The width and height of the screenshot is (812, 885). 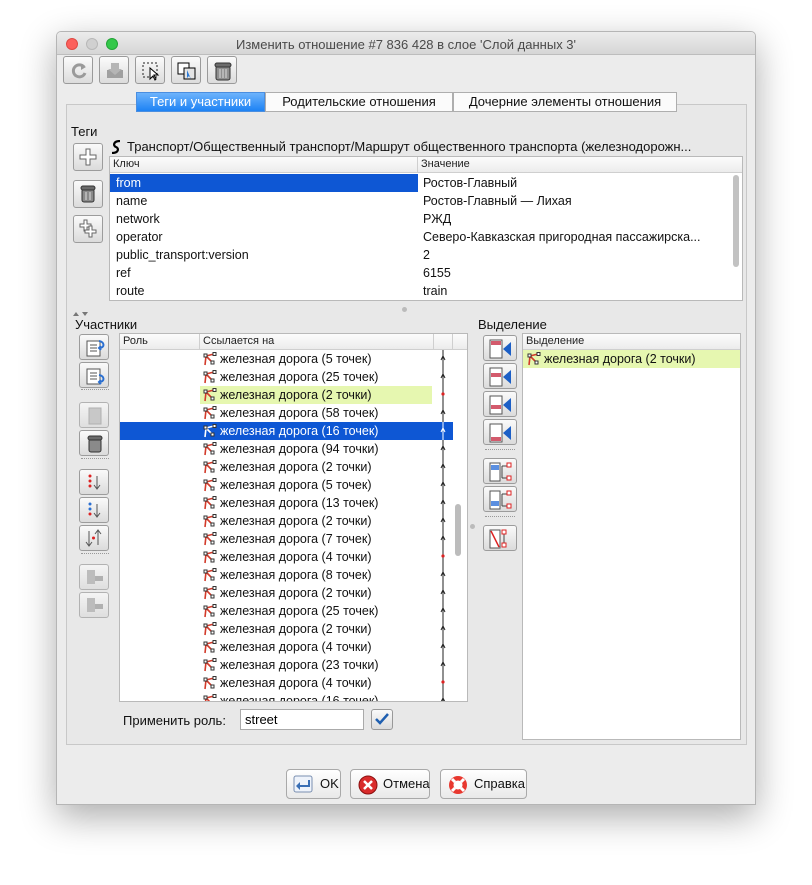 What do you see at coordinates (420, 219) in the screenshot?
I see `tag-row: network РЖД` at bounding box center [420, 219].